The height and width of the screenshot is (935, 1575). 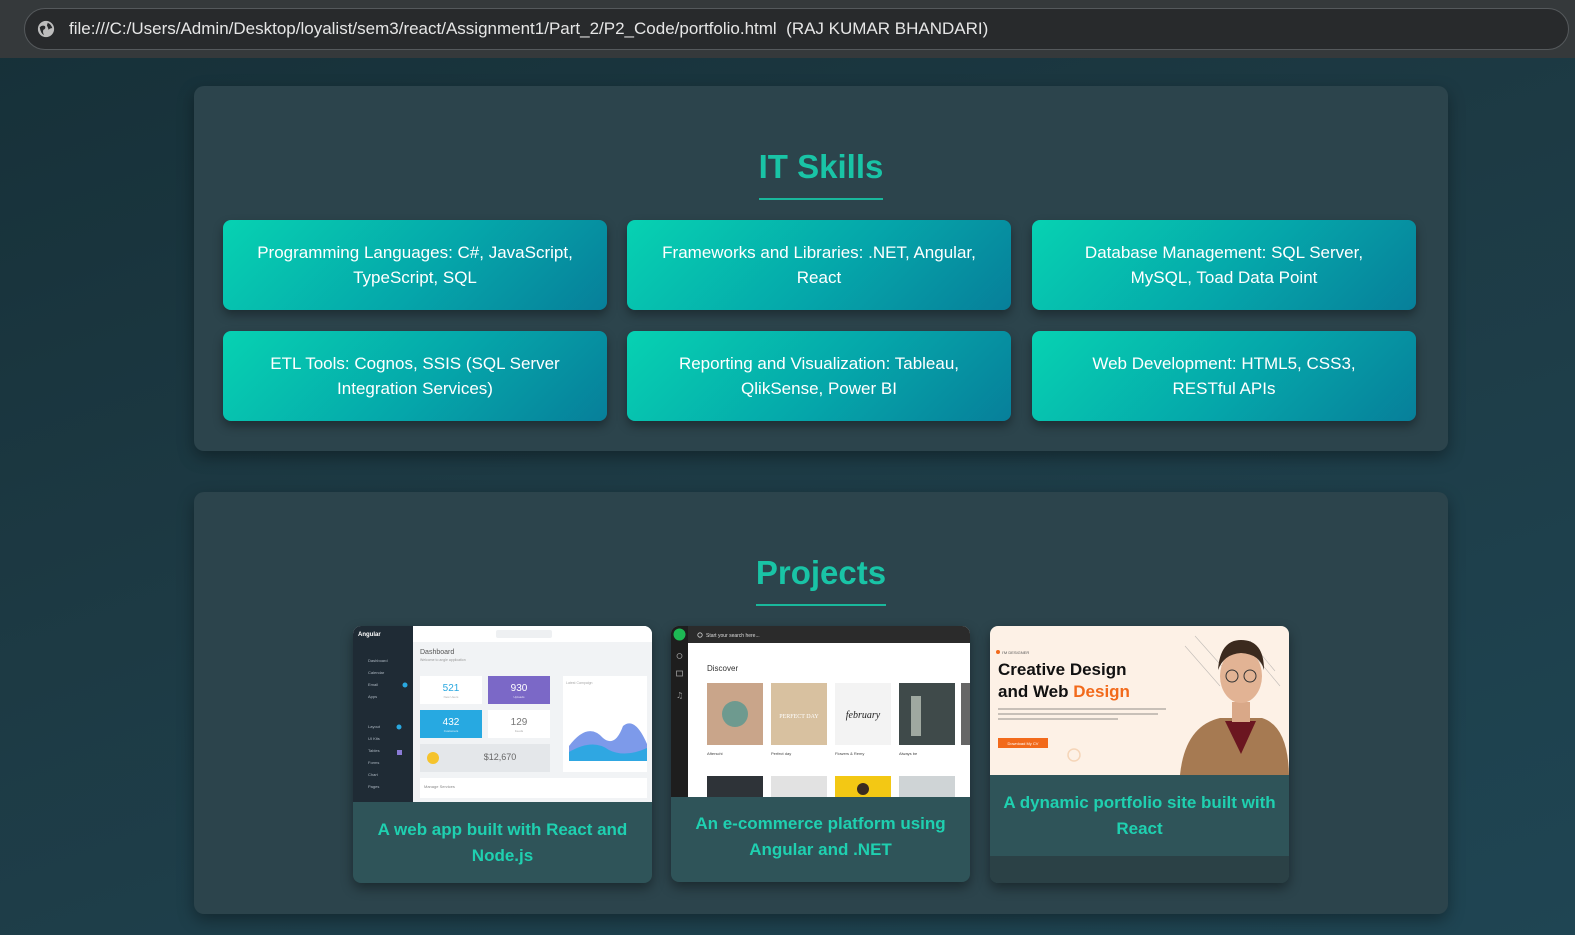 I want to click on project-3-card-footer, so click(x=1139, y=869).